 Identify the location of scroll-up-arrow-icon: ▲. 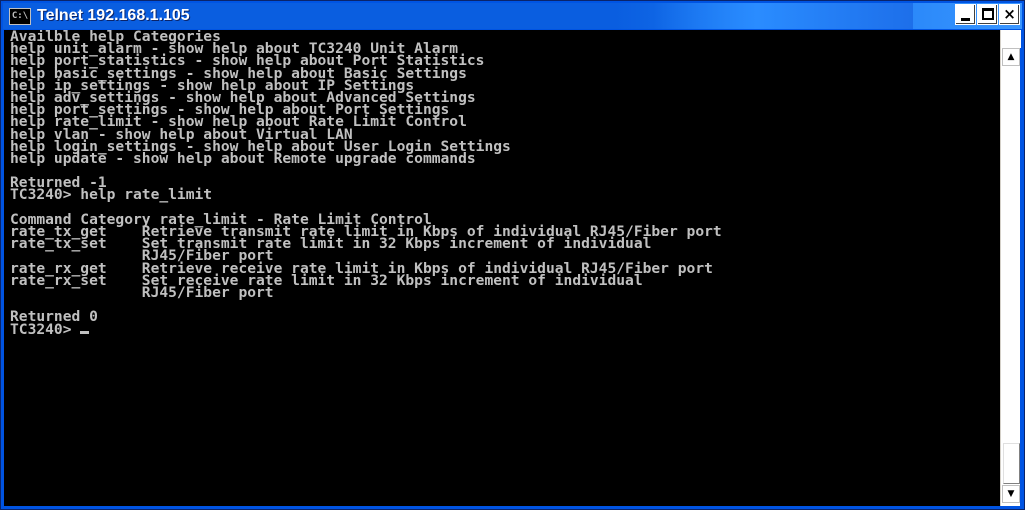
(1011, 57).